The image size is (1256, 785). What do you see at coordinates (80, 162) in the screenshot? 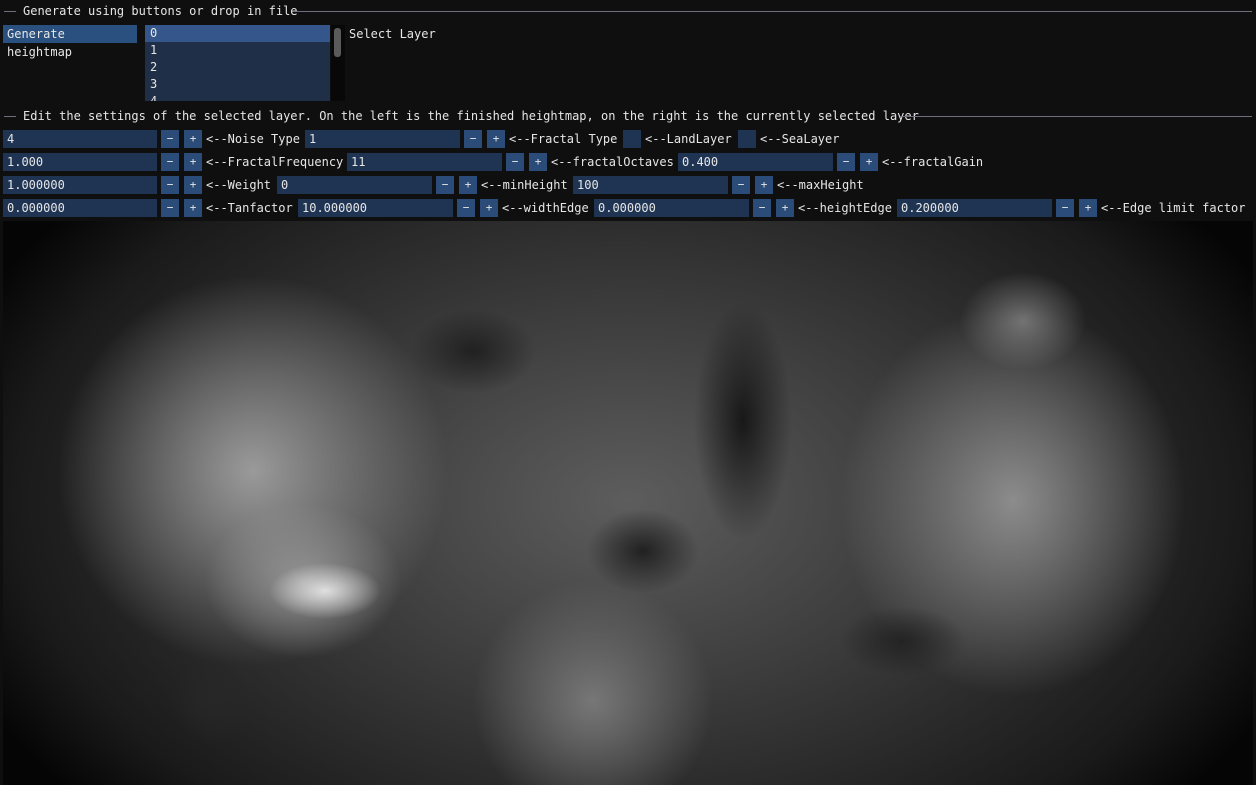
I see `fractal-frequency-input: 1.000` at bounding box center [80, 162].